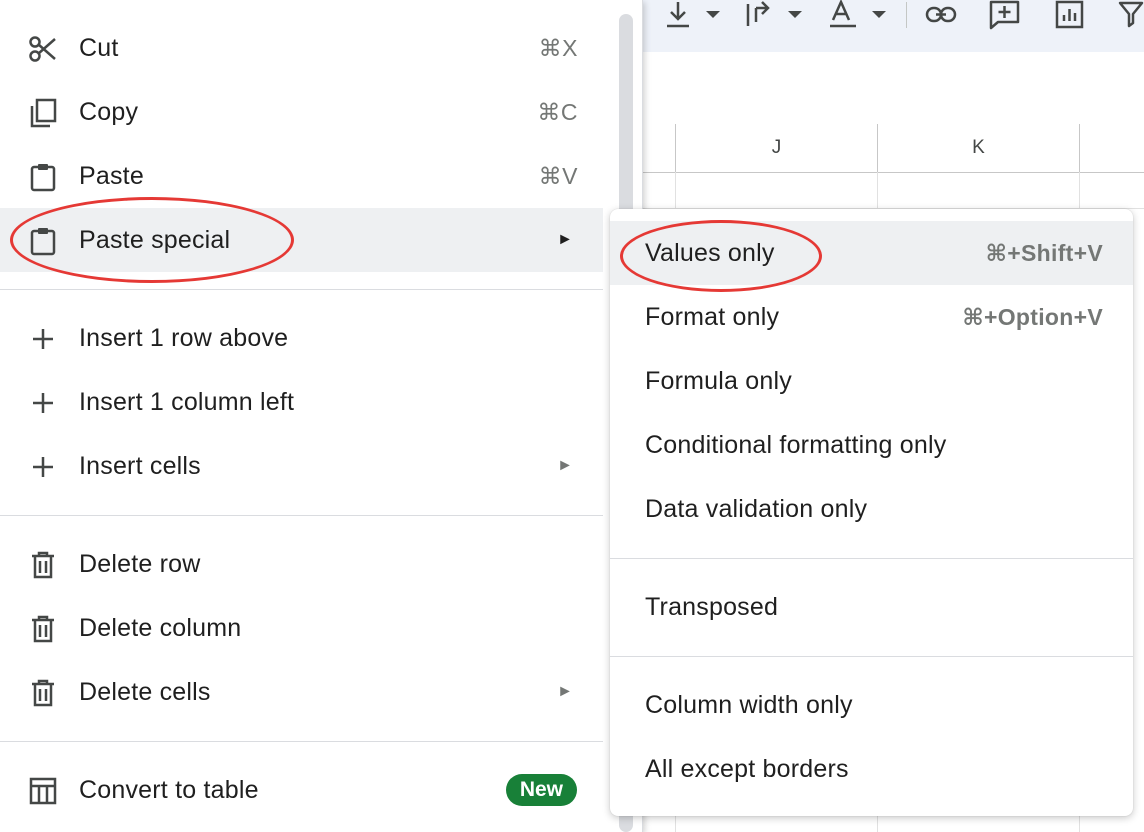 This screenshot has width=1144, height=832. What do you see at coordinates (169, 789) in the screenshot?
I see `menu-item-label: Convert to table` at bounding box center [169, 789].